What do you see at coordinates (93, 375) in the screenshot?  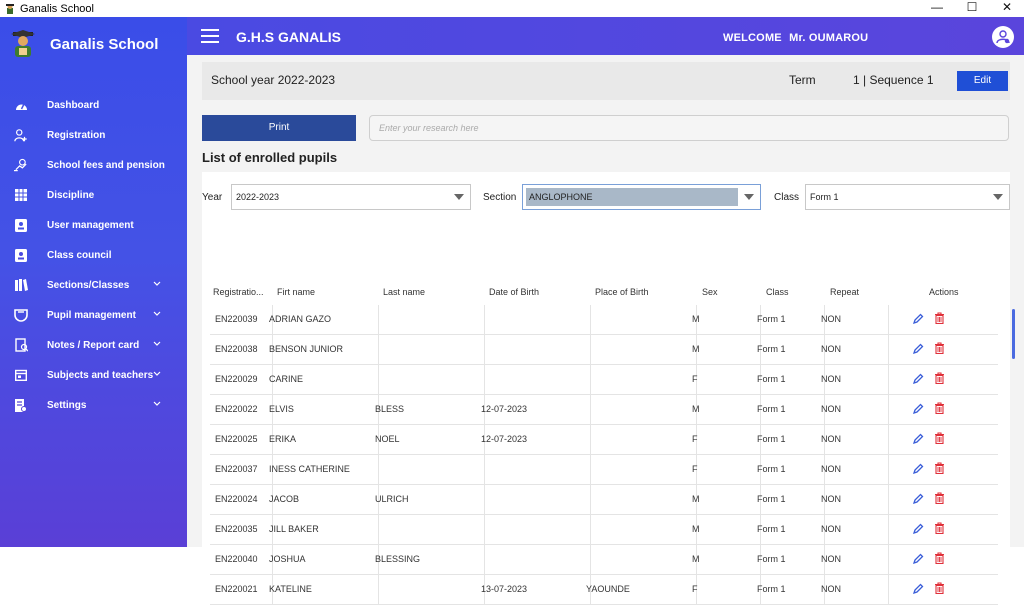 I see `sidebar-item-subjects-teachers: Subjects and teachers` at bounding box center [93, 375].